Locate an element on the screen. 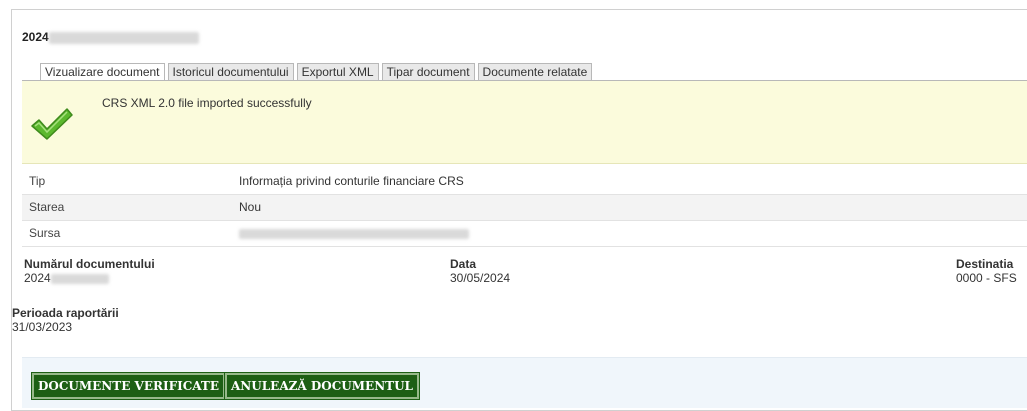 The width and height of the screenshot is (1027, 411). redacted-number is located at coordinates (79, 278).